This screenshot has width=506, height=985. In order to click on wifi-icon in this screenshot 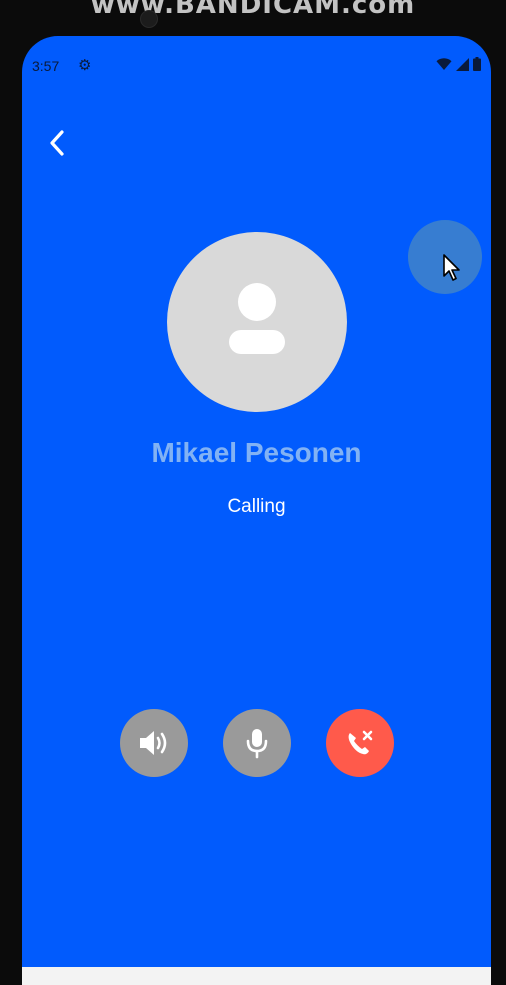, I will do `click(444, 63)`.